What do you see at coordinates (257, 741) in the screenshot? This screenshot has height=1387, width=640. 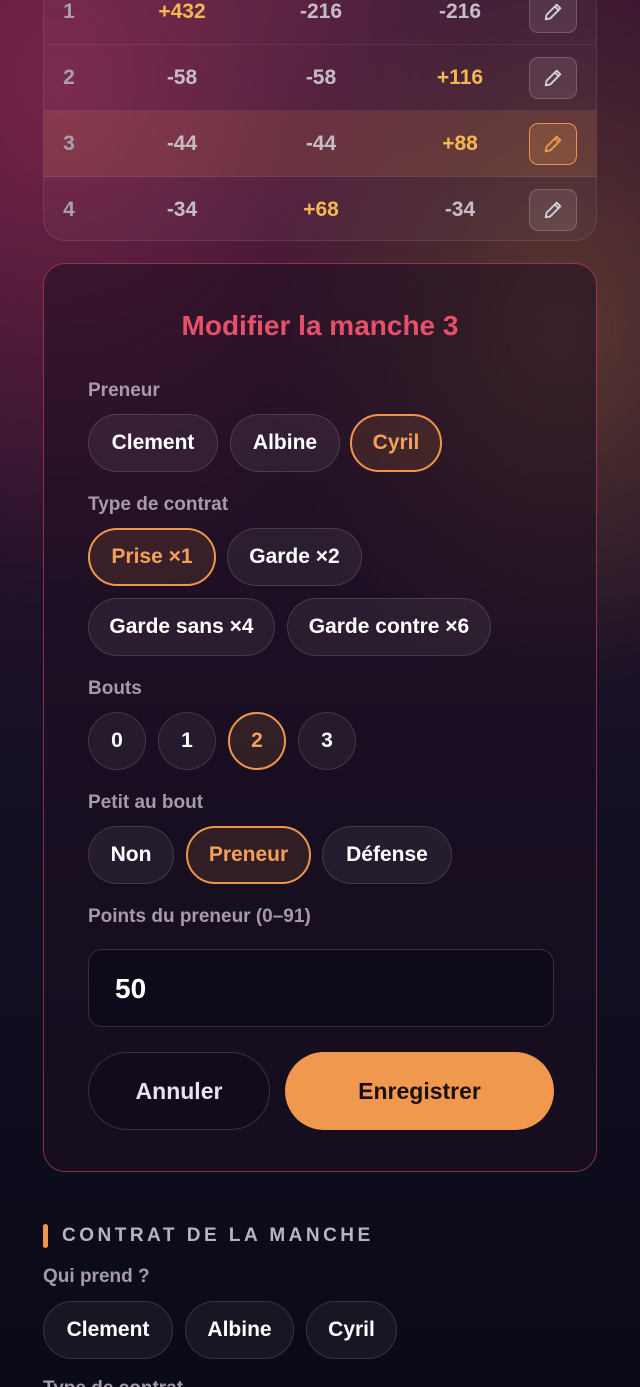 I see `bouts-option-2: 2` at bounding box center [257, 741].